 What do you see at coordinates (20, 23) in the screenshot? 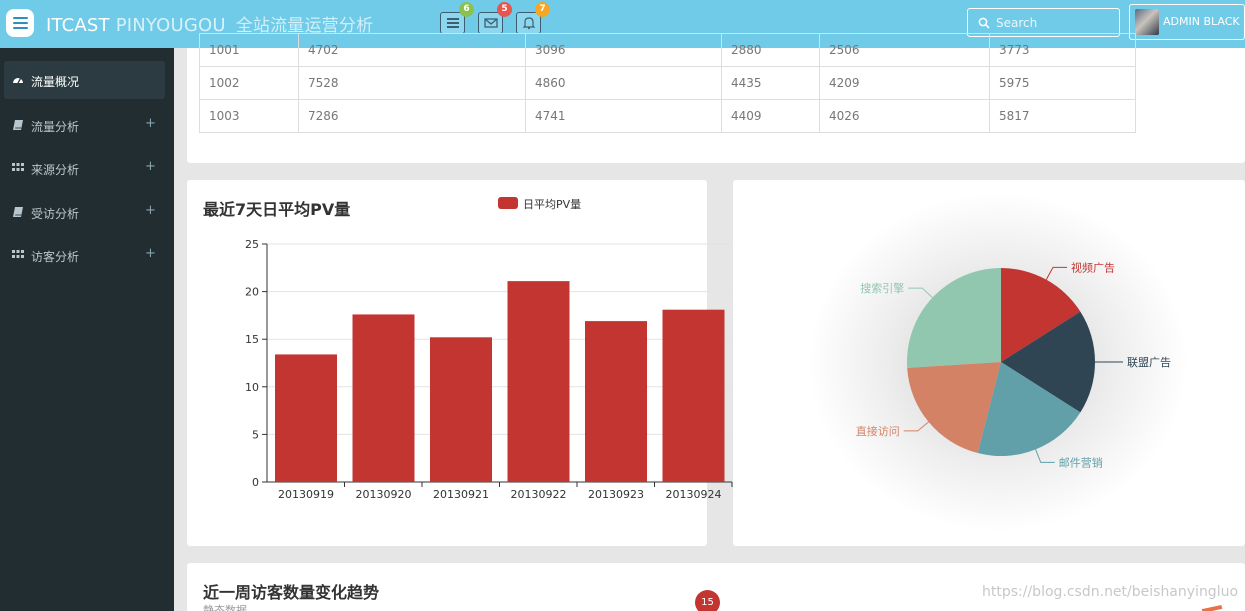
I see `sidebar-toggle-button` at bounding box center [20, 23].